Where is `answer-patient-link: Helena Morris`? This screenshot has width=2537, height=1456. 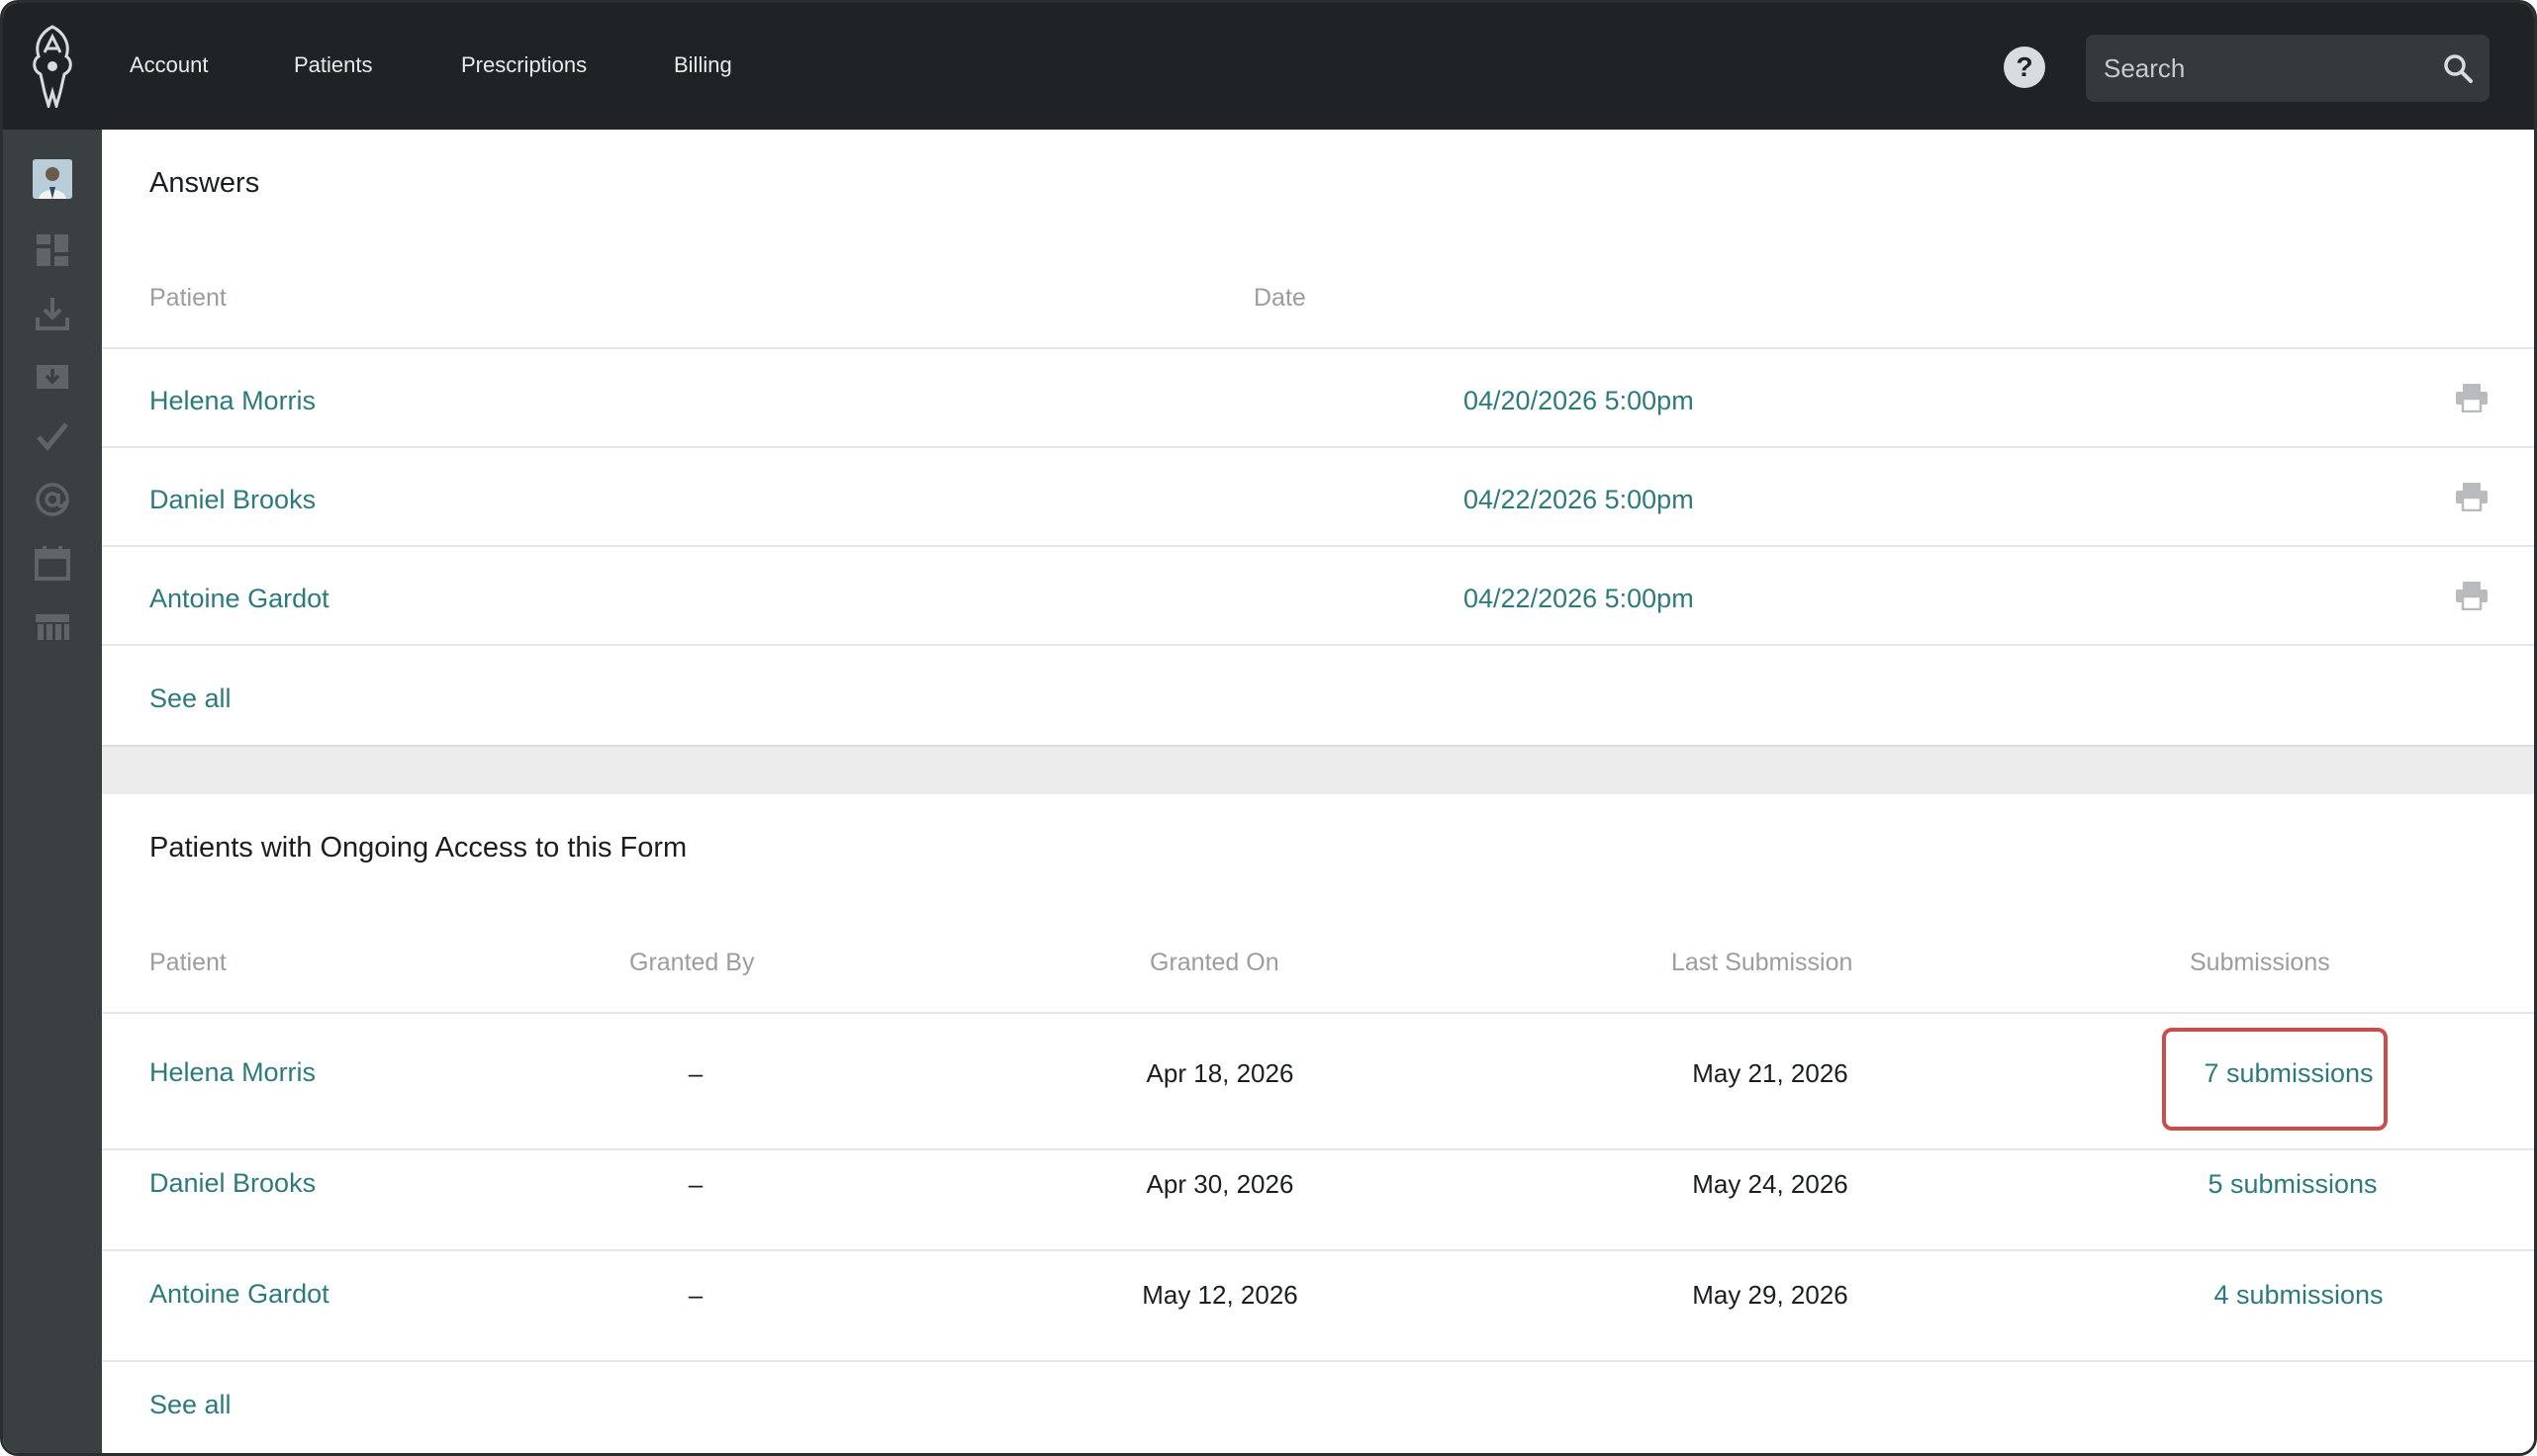 answer-patient-link: Helena Morris is located at coordinates (233, 401).